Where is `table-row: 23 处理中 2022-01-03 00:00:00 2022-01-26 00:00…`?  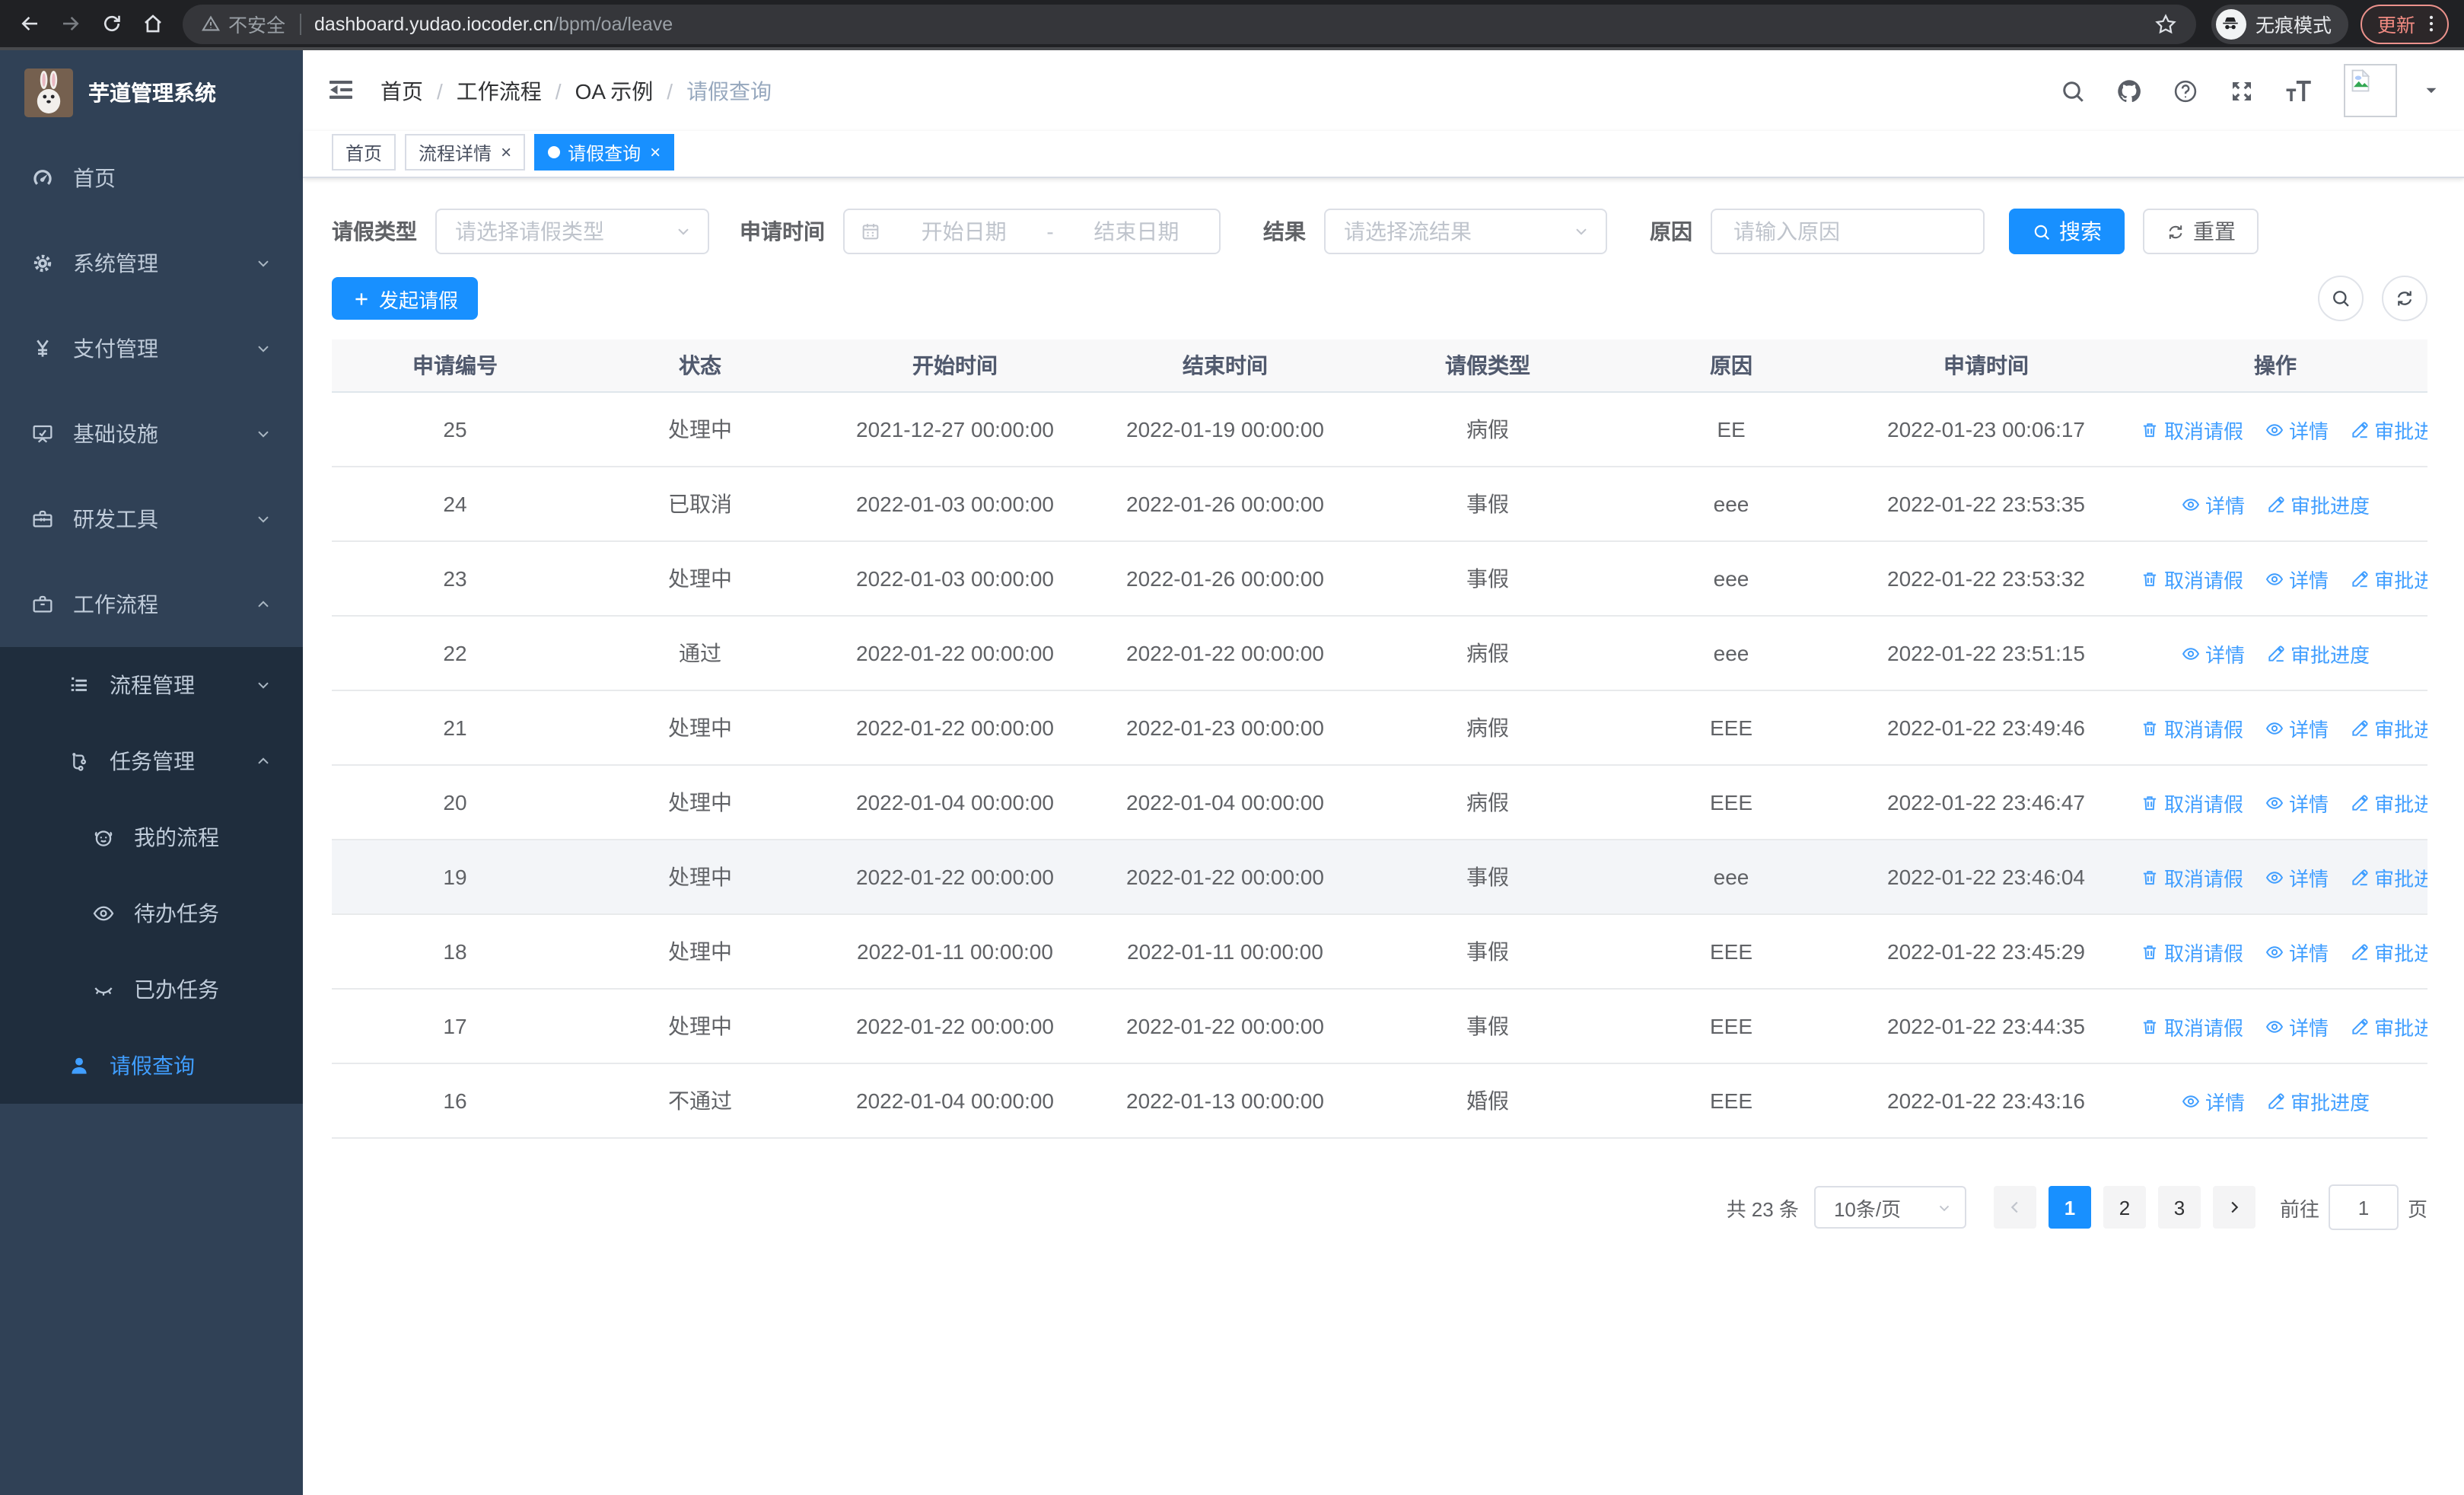
table-row: 23 处理中 2022-01-03 00:00:00 2022-01-26 00:00… is located at coordinates (1379, 579).